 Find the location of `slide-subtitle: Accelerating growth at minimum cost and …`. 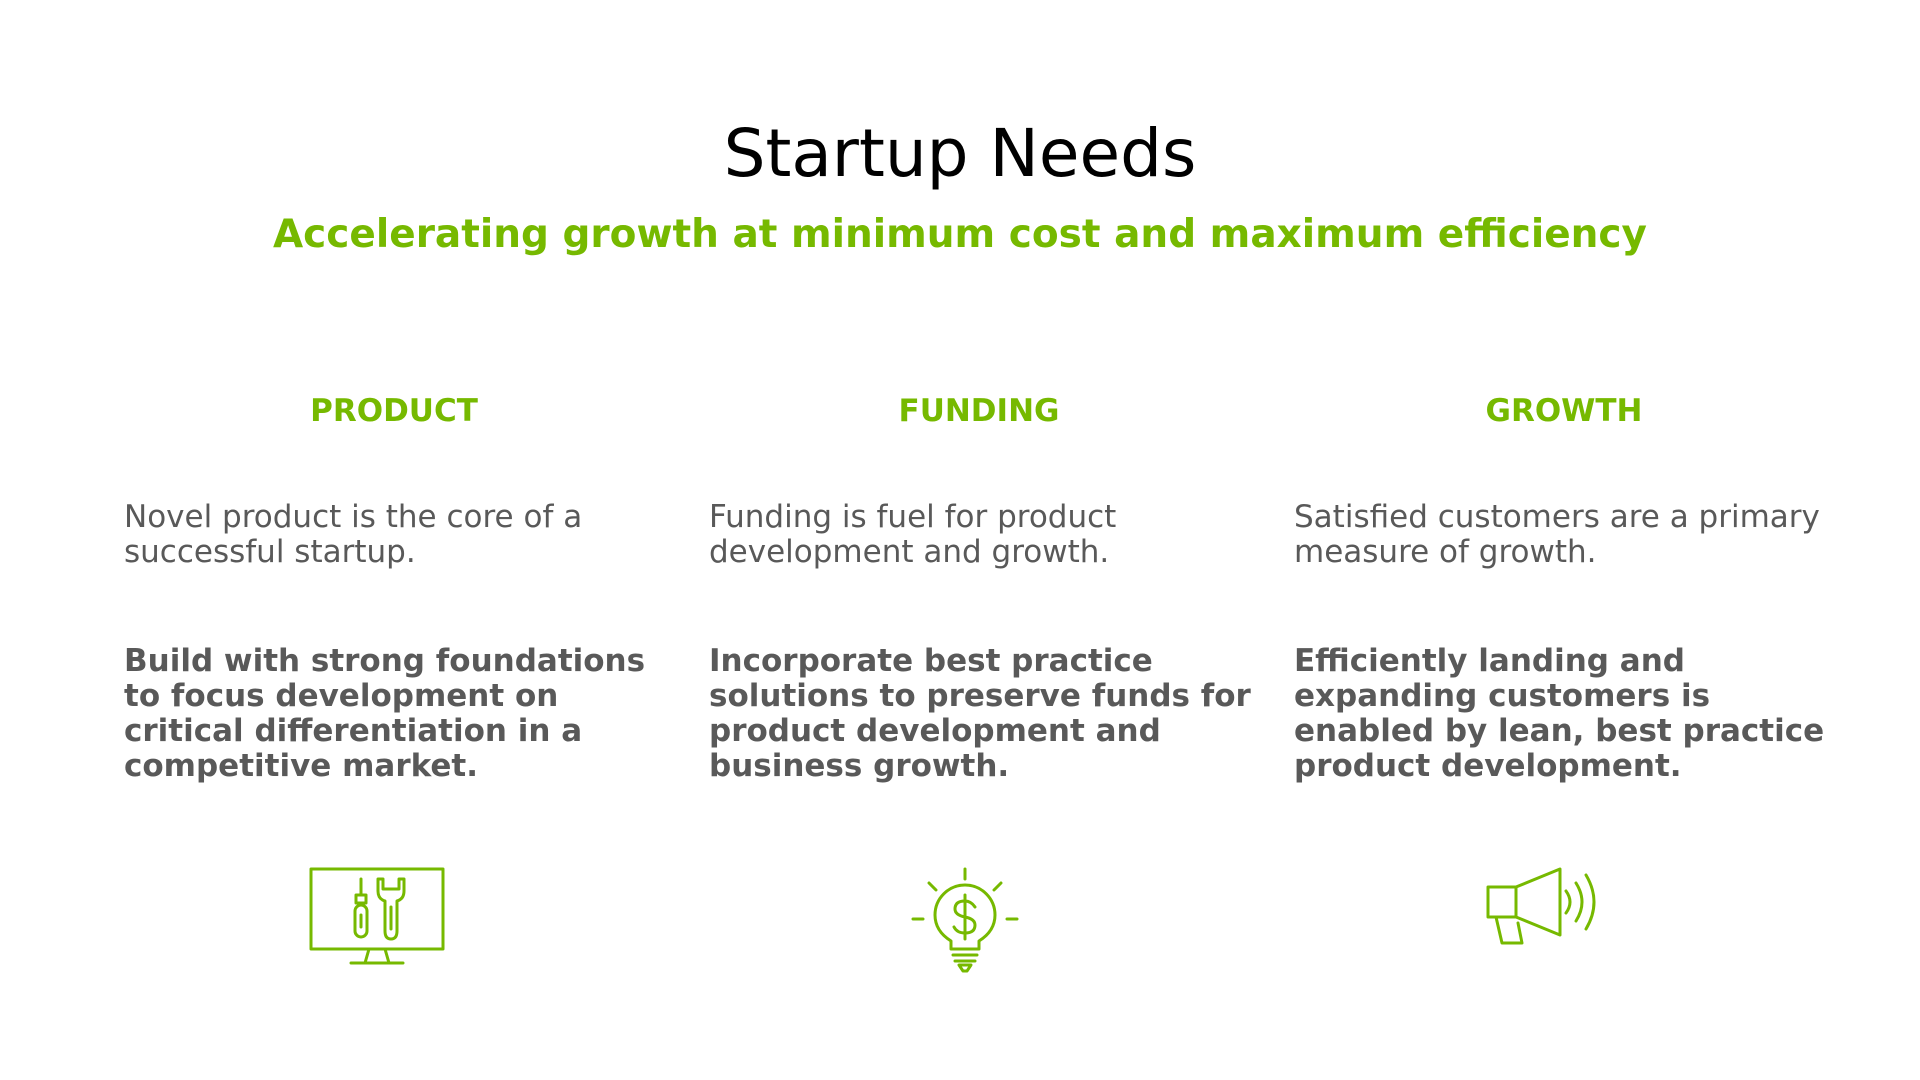

slide-subtitle: Accelerating growth at minimum cost and … is located at coordinates (960, 234).